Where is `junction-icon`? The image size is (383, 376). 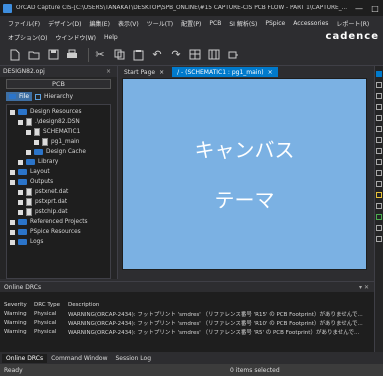 junction-icon is located at coordinates (379, 129).